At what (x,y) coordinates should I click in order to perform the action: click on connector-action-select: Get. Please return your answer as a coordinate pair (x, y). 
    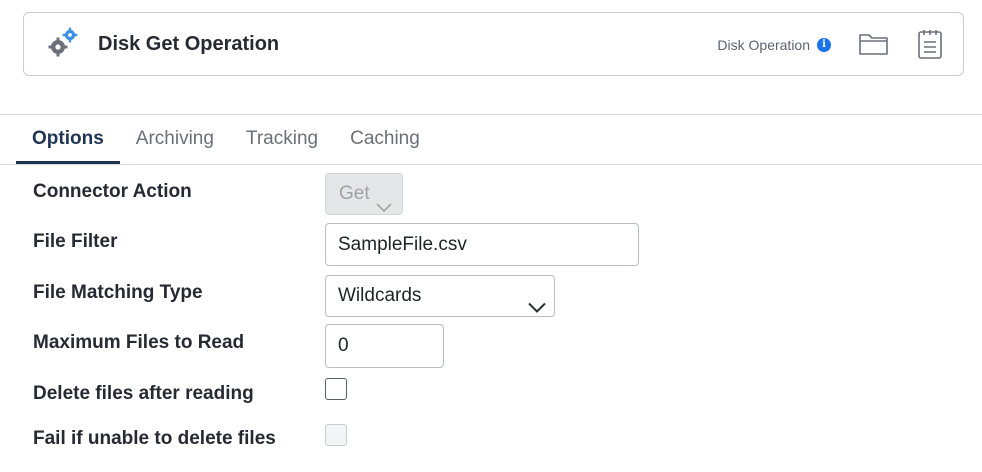
    Looking at the image, I should click on (364, 194).